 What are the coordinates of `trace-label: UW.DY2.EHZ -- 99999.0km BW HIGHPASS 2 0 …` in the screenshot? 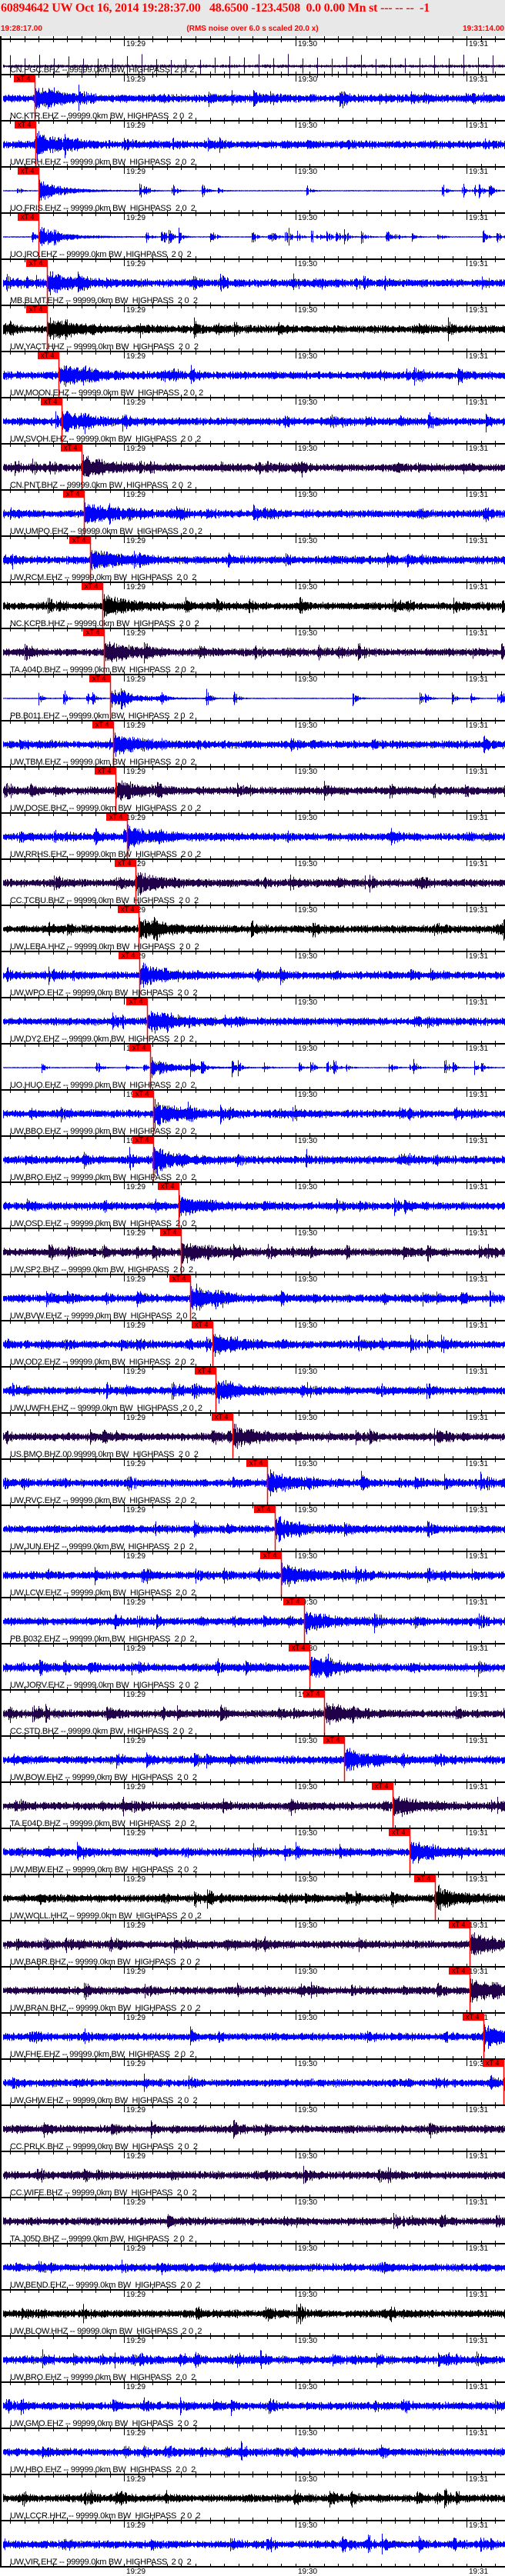 It's located at (101, 1039).